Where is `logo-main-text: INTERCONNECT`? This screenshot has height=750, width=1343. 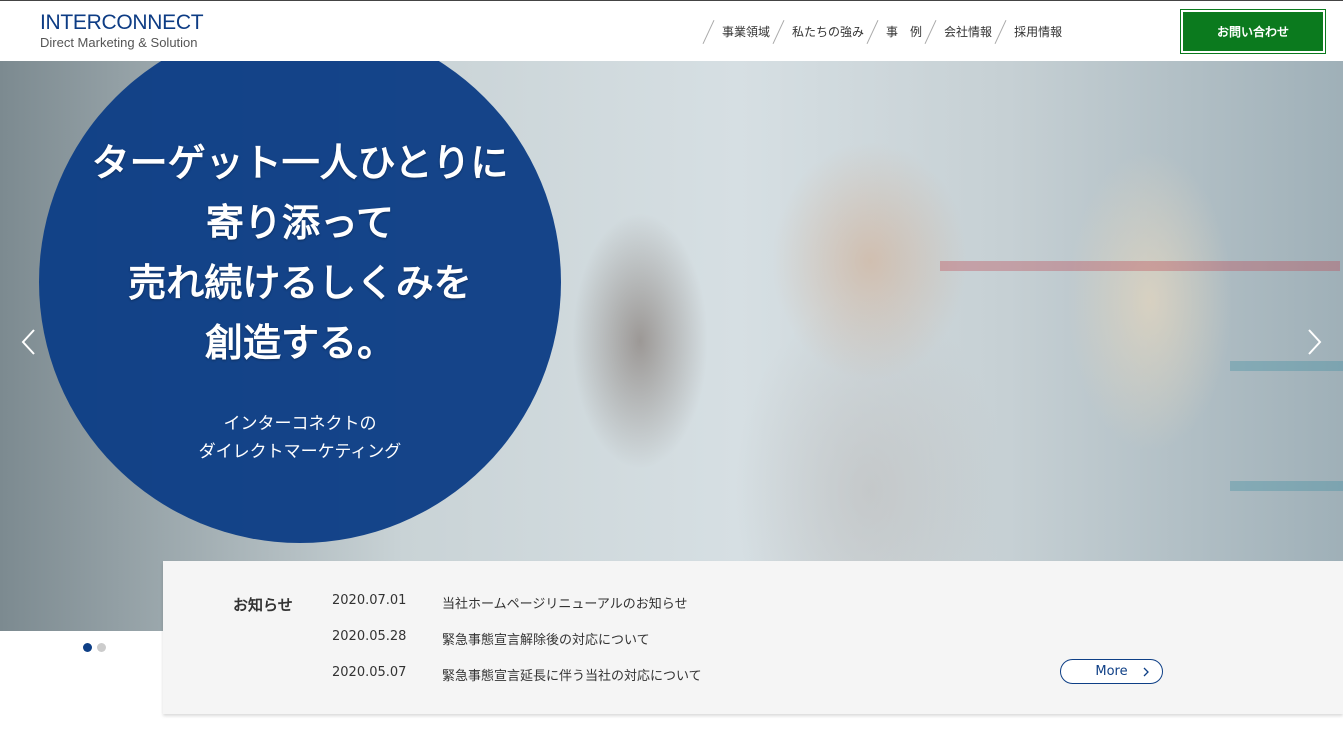
logo-main-text: INTERCONNECT is located at coordinates (122, 22).